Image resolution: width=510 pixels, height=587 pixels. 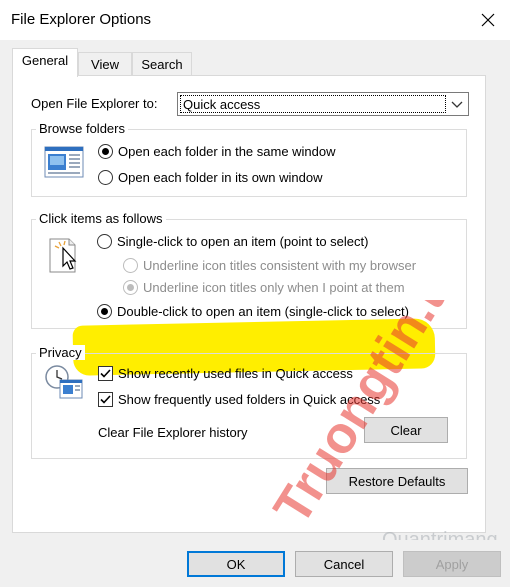 I want to click on underline-browser-radio, so click(x=130, y=265).